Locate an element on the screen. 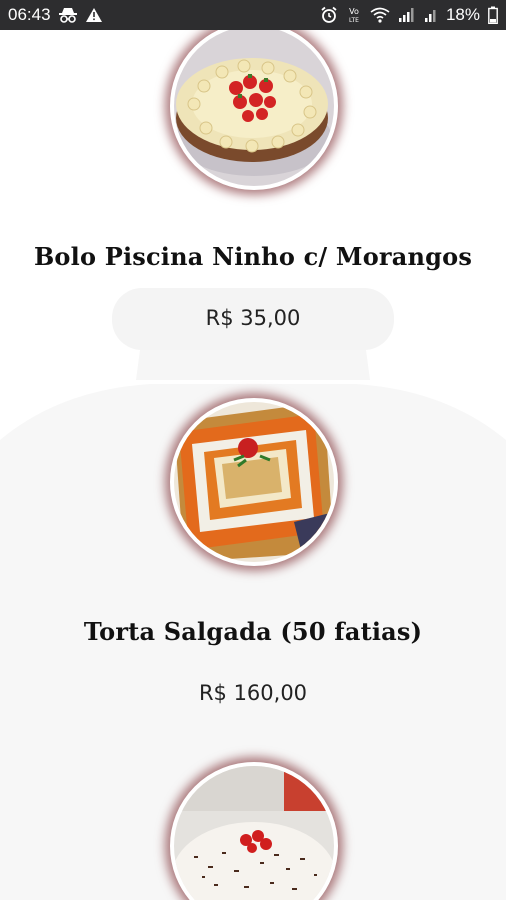 The image size is (506, 900). signal-icon is located at coordinates (407, 15).